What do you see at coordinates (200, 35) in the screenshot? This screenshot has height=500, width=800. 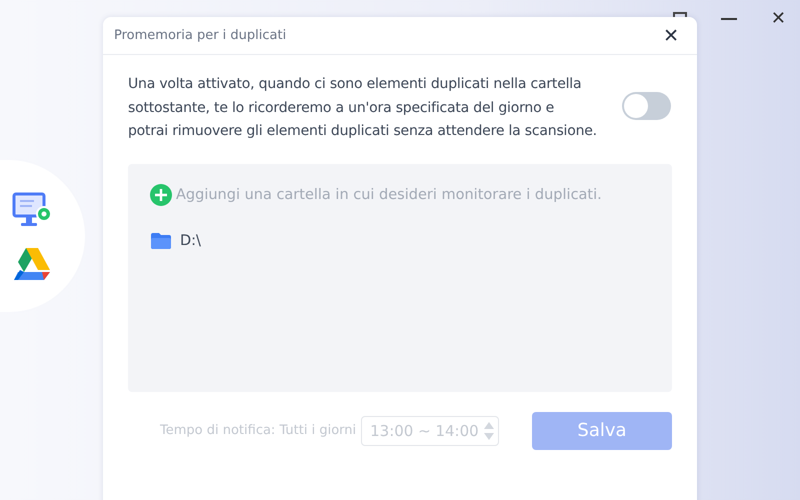 I see `dialog-title: Promemoria per i duplicati` at bounding box center [200, 35].